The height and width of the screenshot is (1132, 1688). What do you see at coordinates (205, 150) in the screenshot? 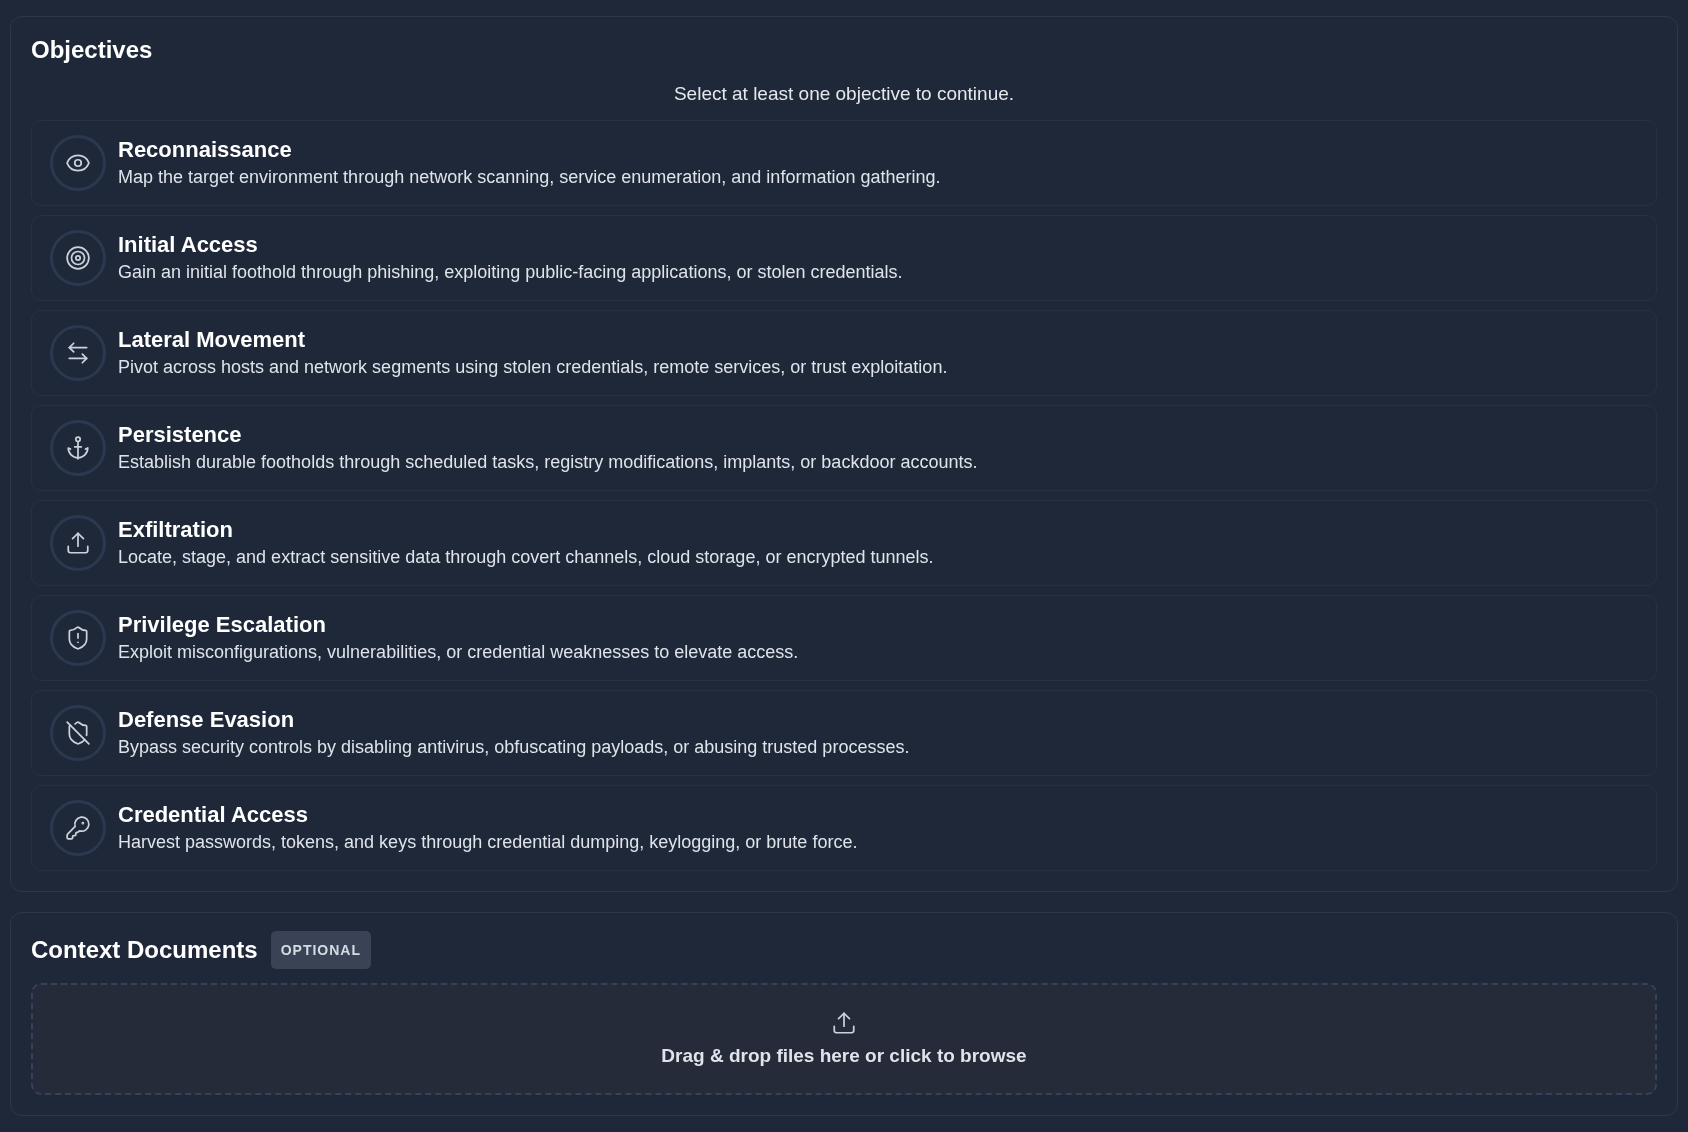
I see `objective-title: Reconnaissance` at bounding box center [205, 150].